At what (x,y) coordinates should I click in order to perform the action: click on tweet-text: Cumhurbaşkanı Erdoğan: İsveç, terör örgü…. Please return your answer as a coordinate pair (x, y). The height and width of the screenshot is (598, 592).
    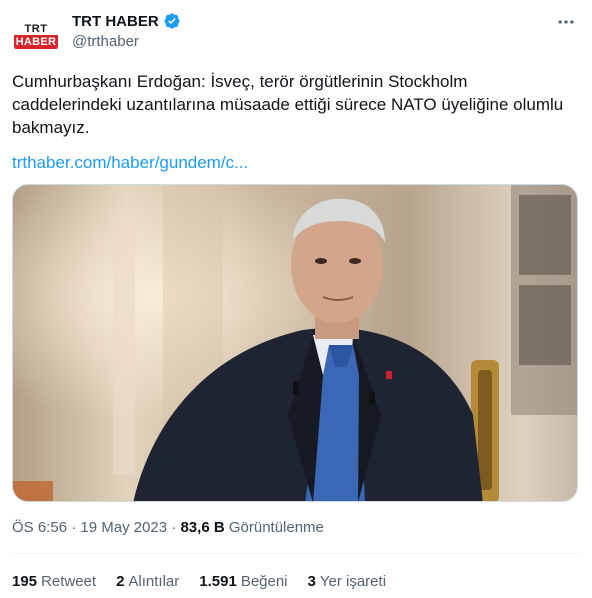
    Looking at the image, I should click on (288, 104).